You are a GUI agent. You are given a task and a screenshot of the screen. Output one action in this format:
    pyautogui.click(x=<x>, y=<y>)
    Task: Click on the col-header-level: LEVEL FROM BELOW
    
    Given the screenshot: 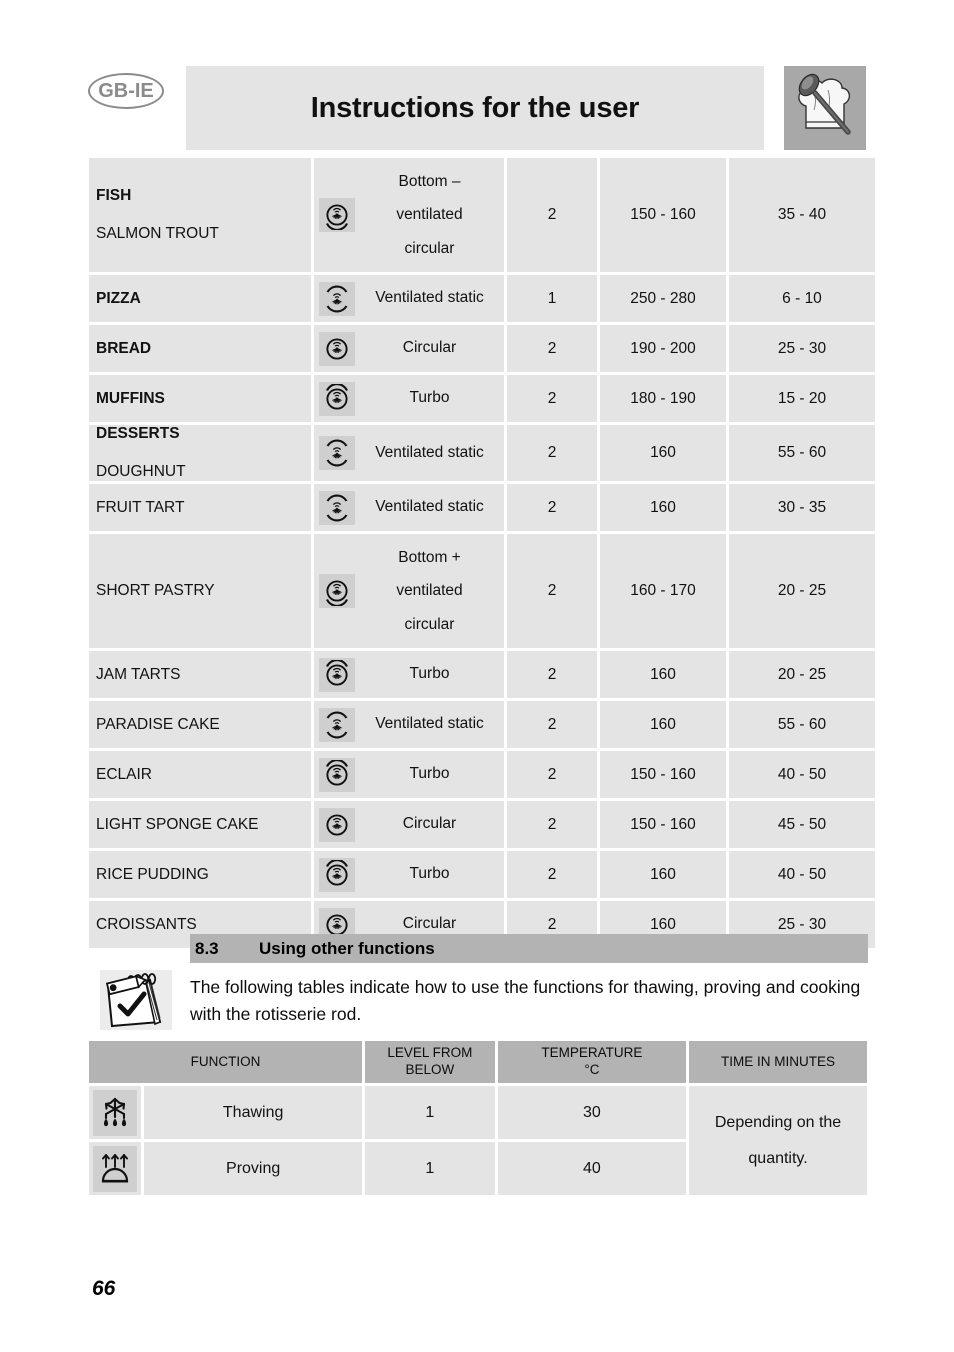 What is the action you would take?
    pyautogui.click(x=429, y=1062)
    